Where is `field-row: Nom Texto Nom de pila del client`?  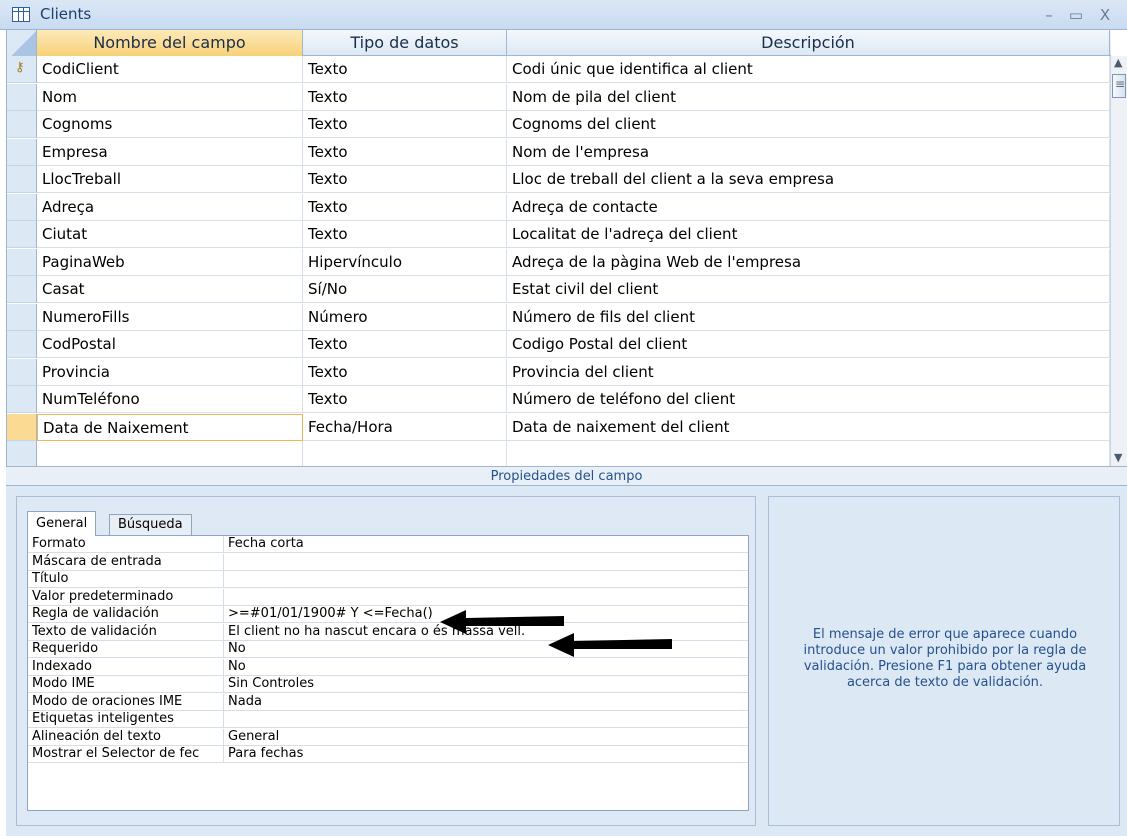 field-row: Nom Texto Nom de pila del client is located at coordinates (559, 97).